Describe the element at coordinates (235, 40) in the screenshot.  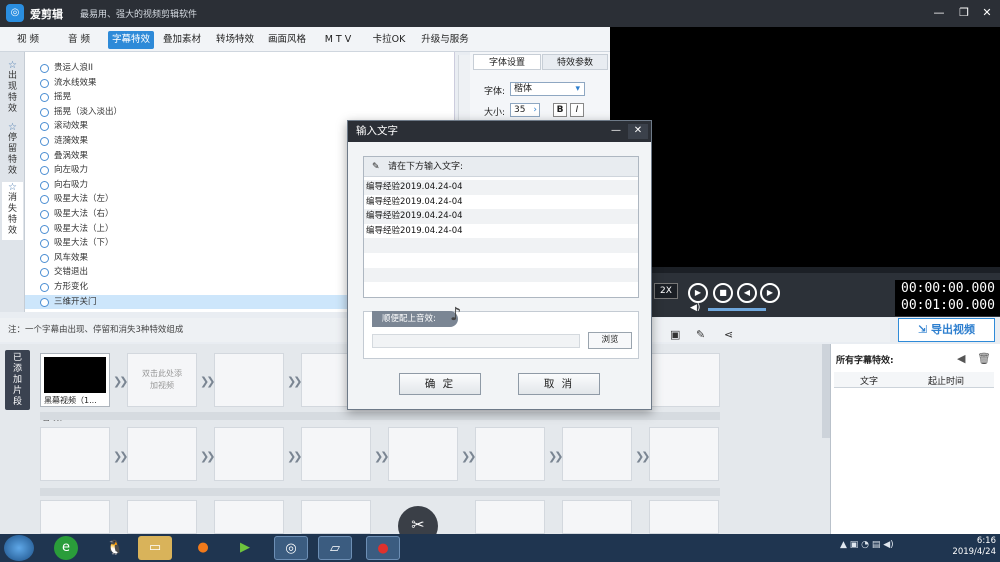
I see `tab-transitions: 转场特效` at that location.